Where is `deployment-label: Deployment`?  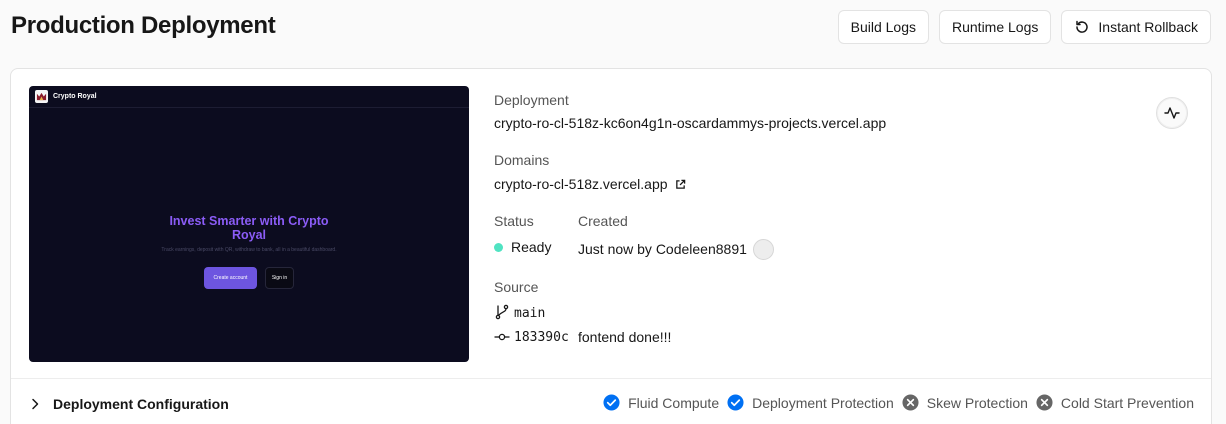 deployment-label: Deployment is located at coordinates (531, 100).